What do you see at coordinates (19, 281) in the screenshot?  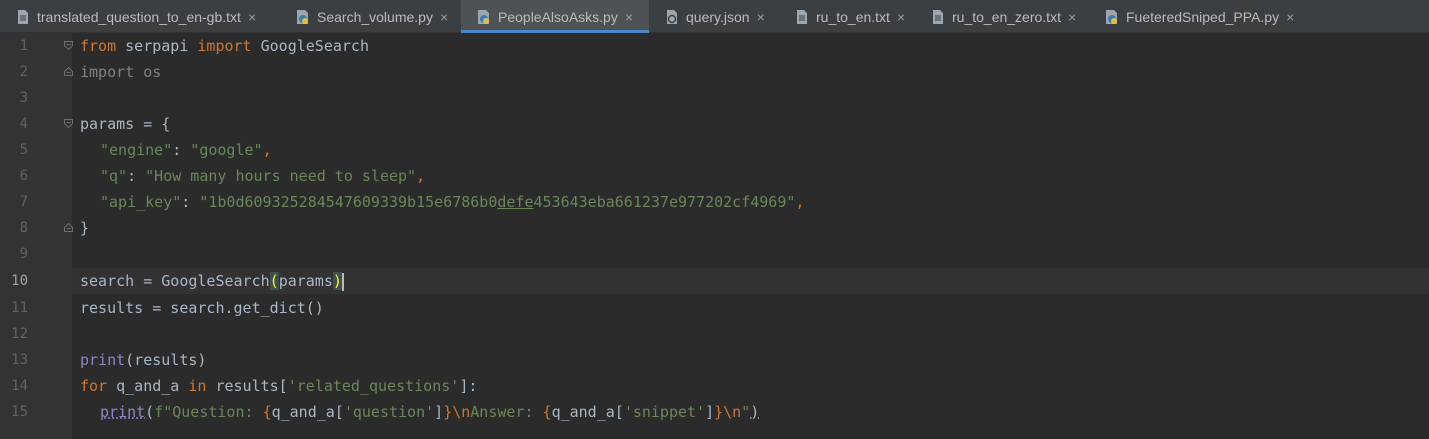 I see `line-number-current: 10` at bounding box center [19, 281].